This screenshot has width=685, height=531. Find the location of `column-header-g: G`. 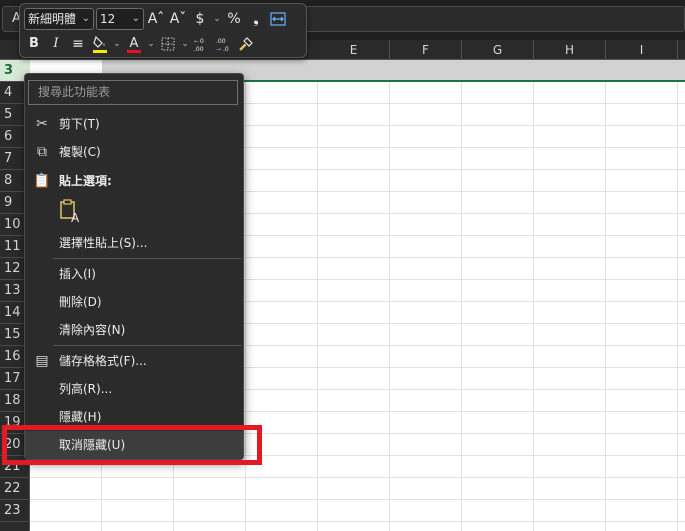

column-header-g: G is located at coordinates (498, 50).